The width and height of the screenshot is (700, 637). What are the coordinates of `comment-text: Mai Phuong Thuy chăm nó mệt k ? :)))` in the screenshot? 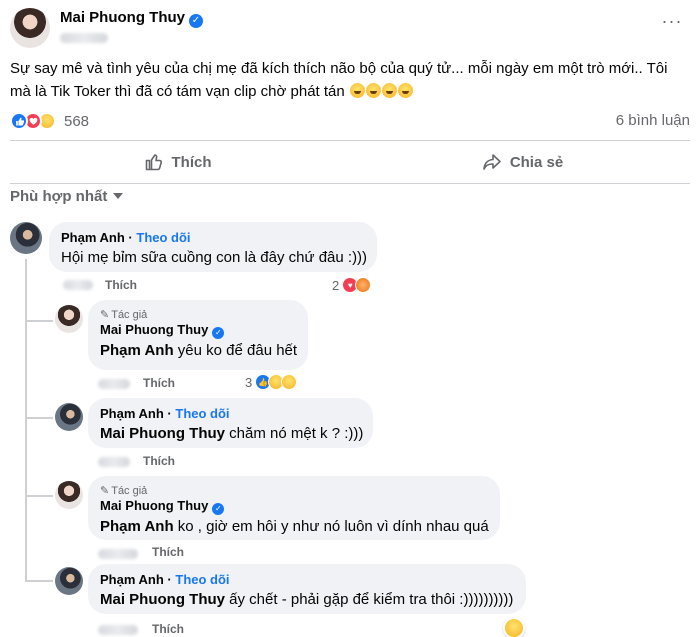 It's located at (232, 433).